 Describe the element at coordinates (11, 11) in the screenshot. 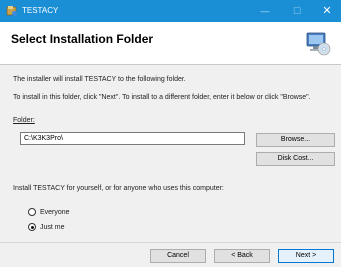

I see `installer-app-icon` at that location.